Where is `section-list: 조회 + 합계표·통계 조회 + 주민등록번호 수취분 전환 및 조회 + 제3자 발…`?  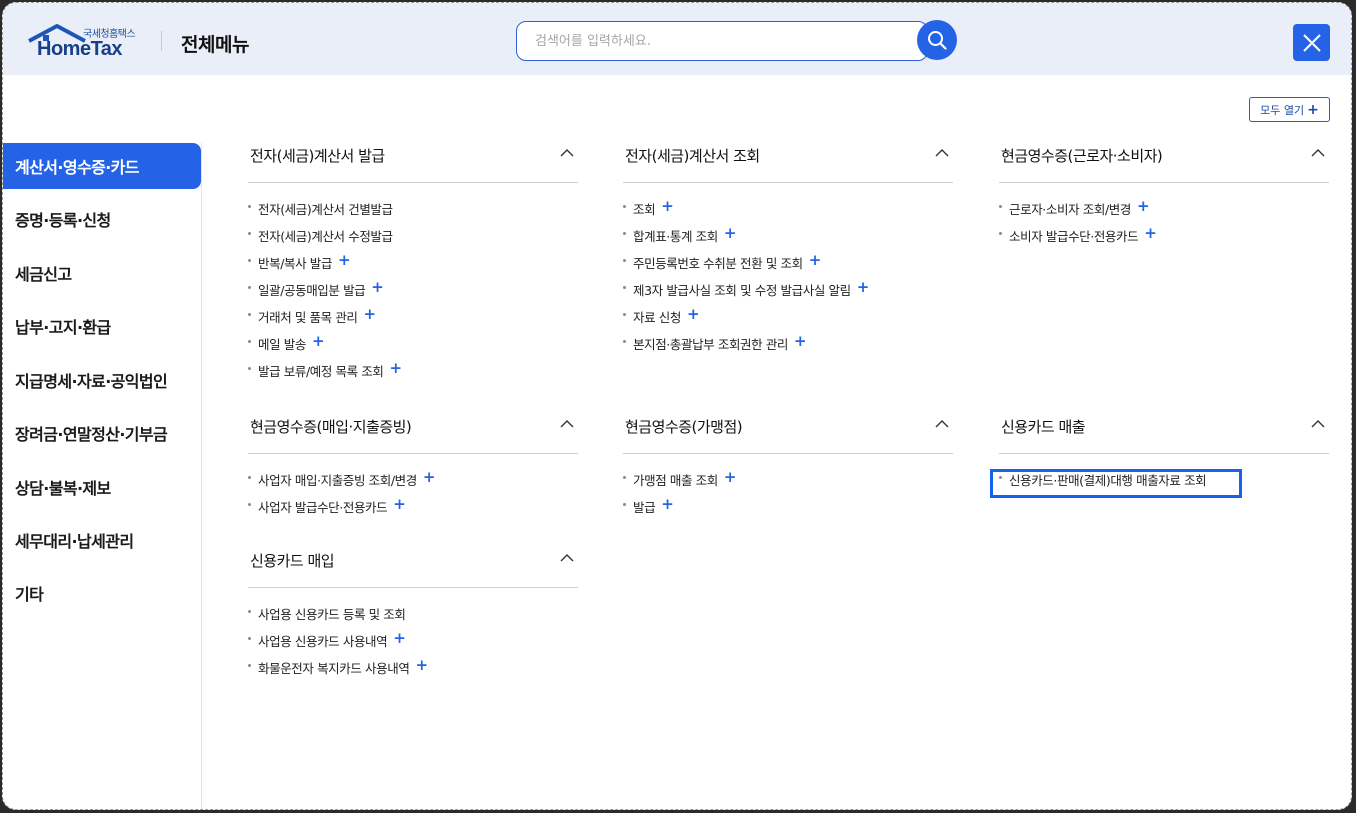 section-list: 조회 + 합계표·통계 조회 + 주민등록번호 수취분 전환 및 조회 + 제3자 발… is located at coordinates (788, 280).